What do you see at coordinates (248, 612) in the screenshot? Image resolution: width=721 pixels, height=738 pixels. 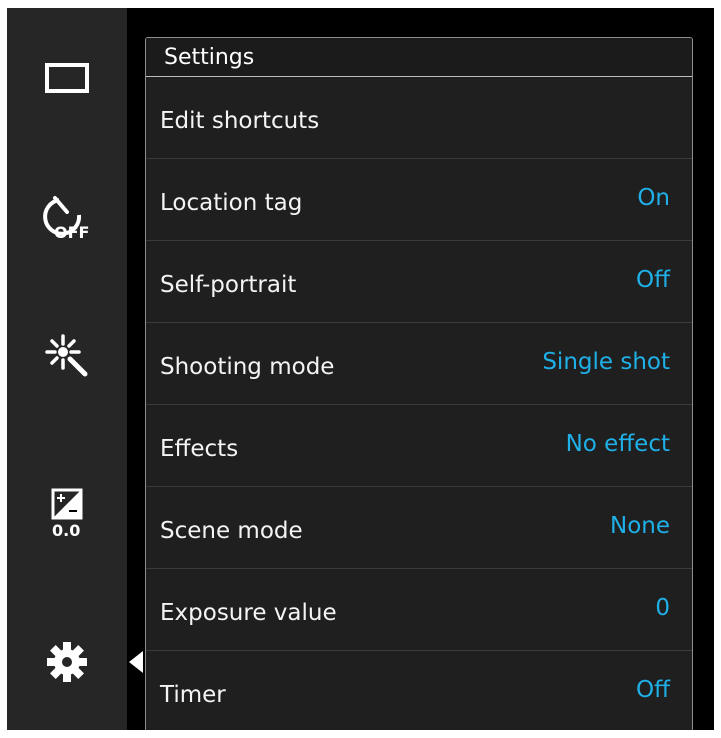 I see `menu-item-label: Exposure value` at bounding box center [248, 612].